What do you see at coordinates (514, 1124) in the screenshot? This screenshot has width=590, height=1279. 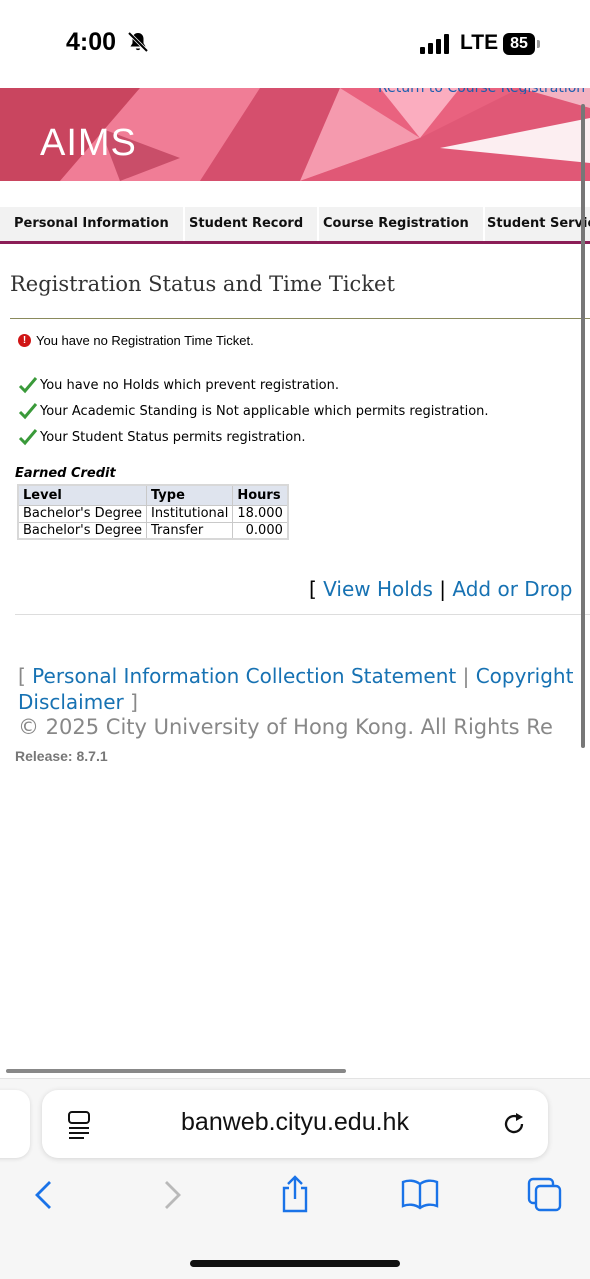 I see `reload-icon` at bounding box center [514, 1124].